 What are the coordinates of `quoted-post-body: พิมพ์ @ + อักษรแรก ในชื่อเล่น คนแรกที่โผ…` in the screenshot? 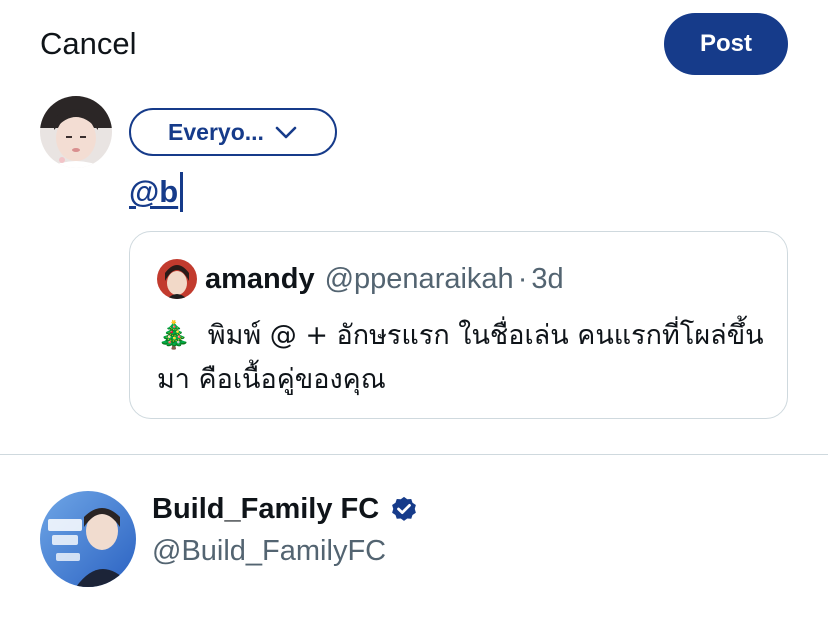 It's located at (460, 357).